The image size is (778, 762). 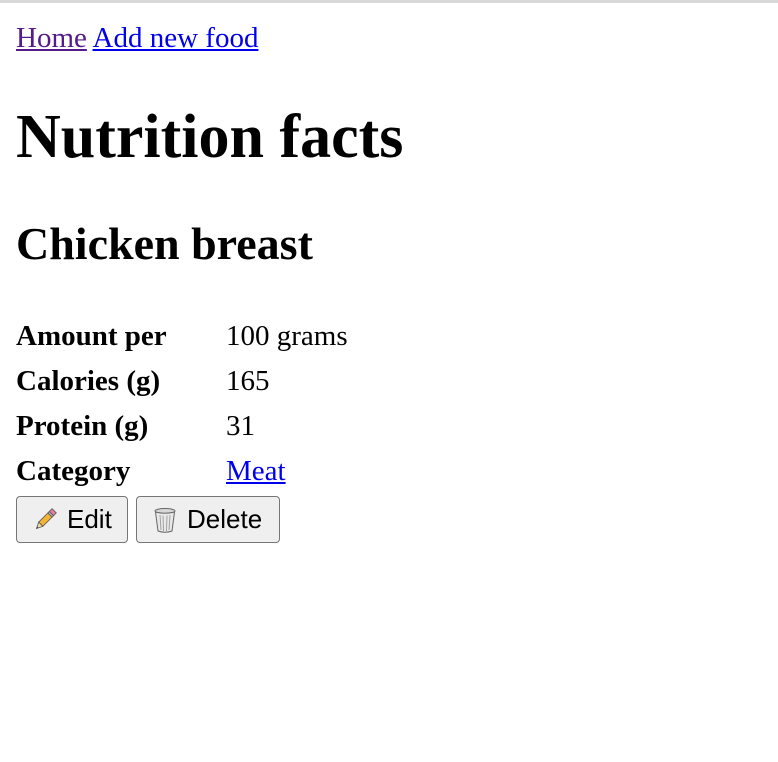 I want to click on fact-label: Calories (g), so click(x=88, y=381).